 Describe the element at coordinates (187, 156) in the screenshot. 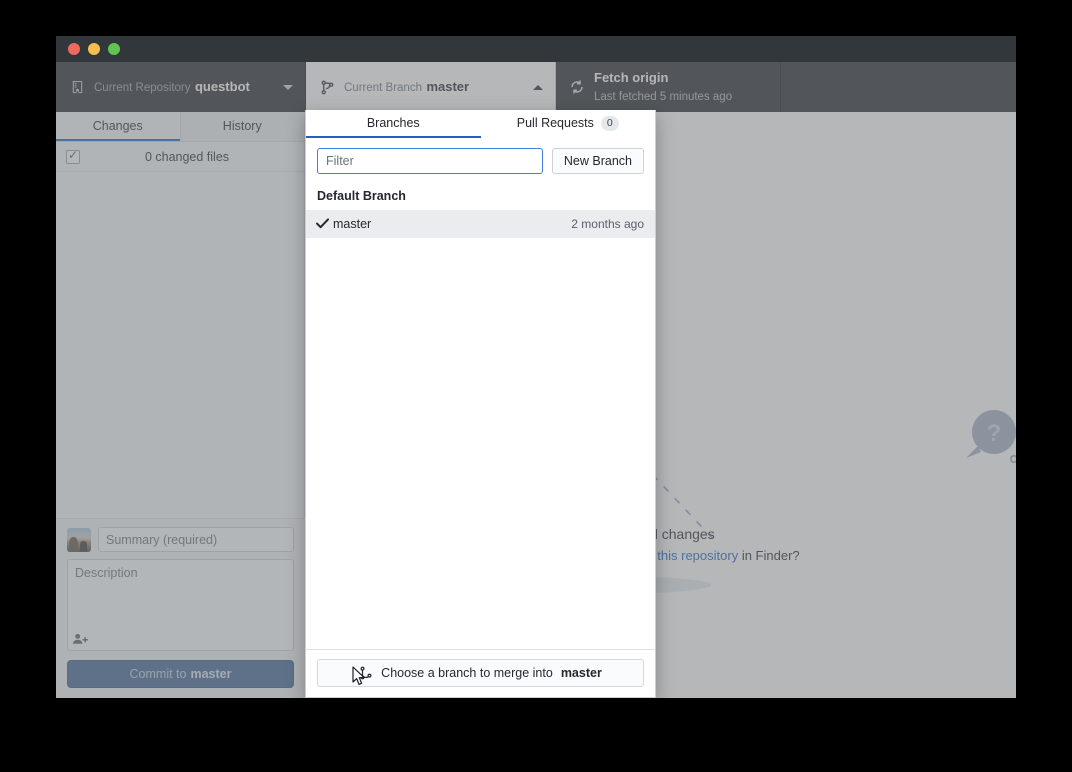

I see `changed-files-count: 0 changed files` at that location.